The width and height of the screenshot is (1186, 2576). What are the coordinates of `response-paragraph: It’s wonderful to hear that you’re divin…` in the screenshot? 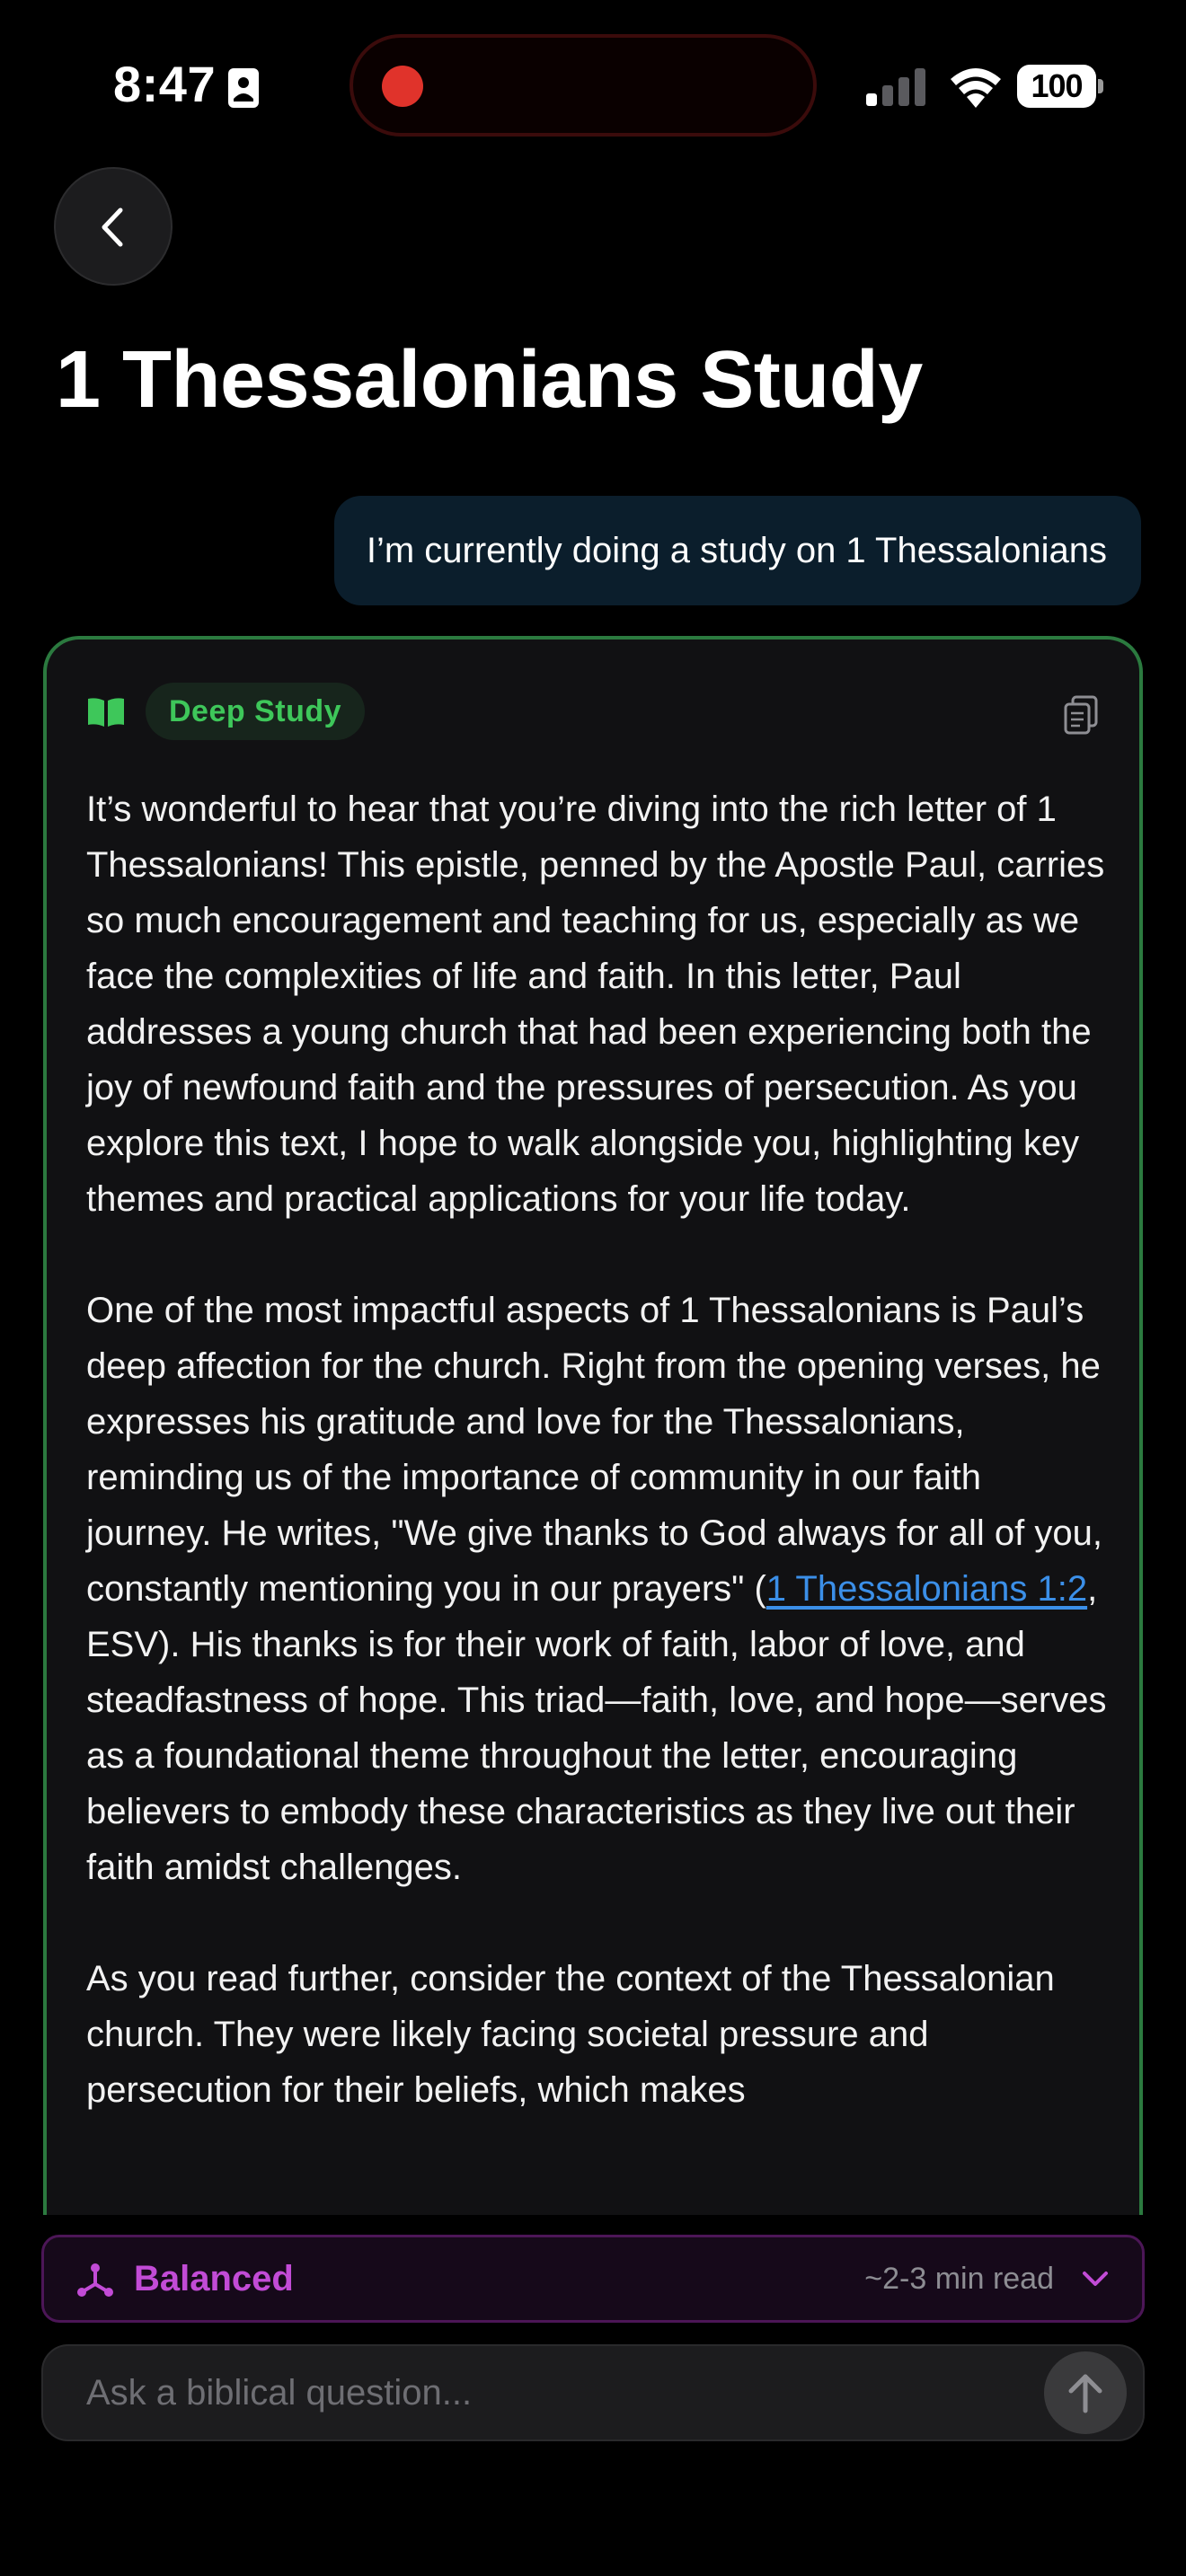 It's located at (595, 1004).